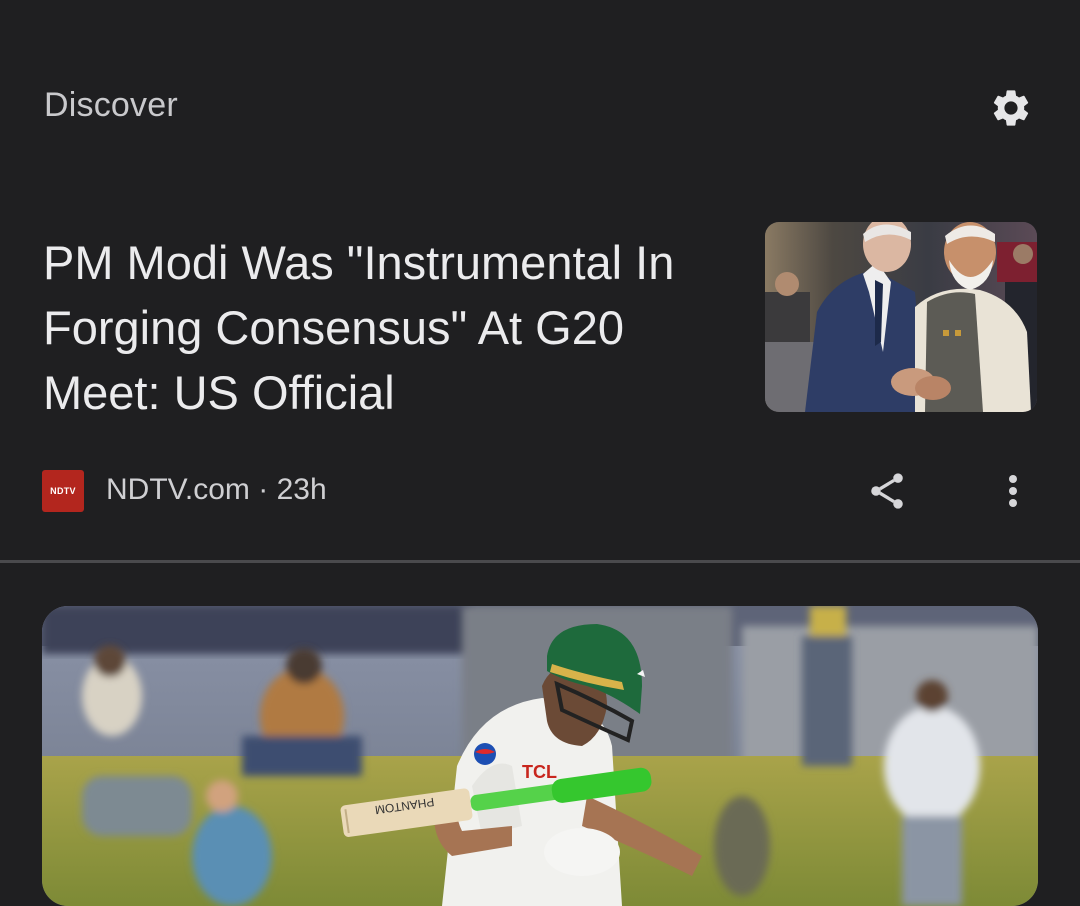 The image size is (1080, 906). I want to click on source-and-time: NDTV.com · 23h, so click(216, 490).